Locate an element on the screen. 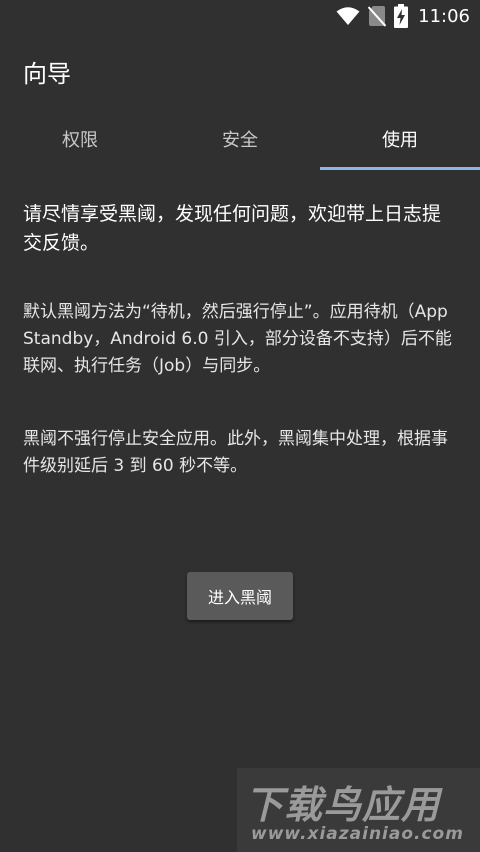  enter-button: 进入黑阈 is located at coordinates (240, 596).